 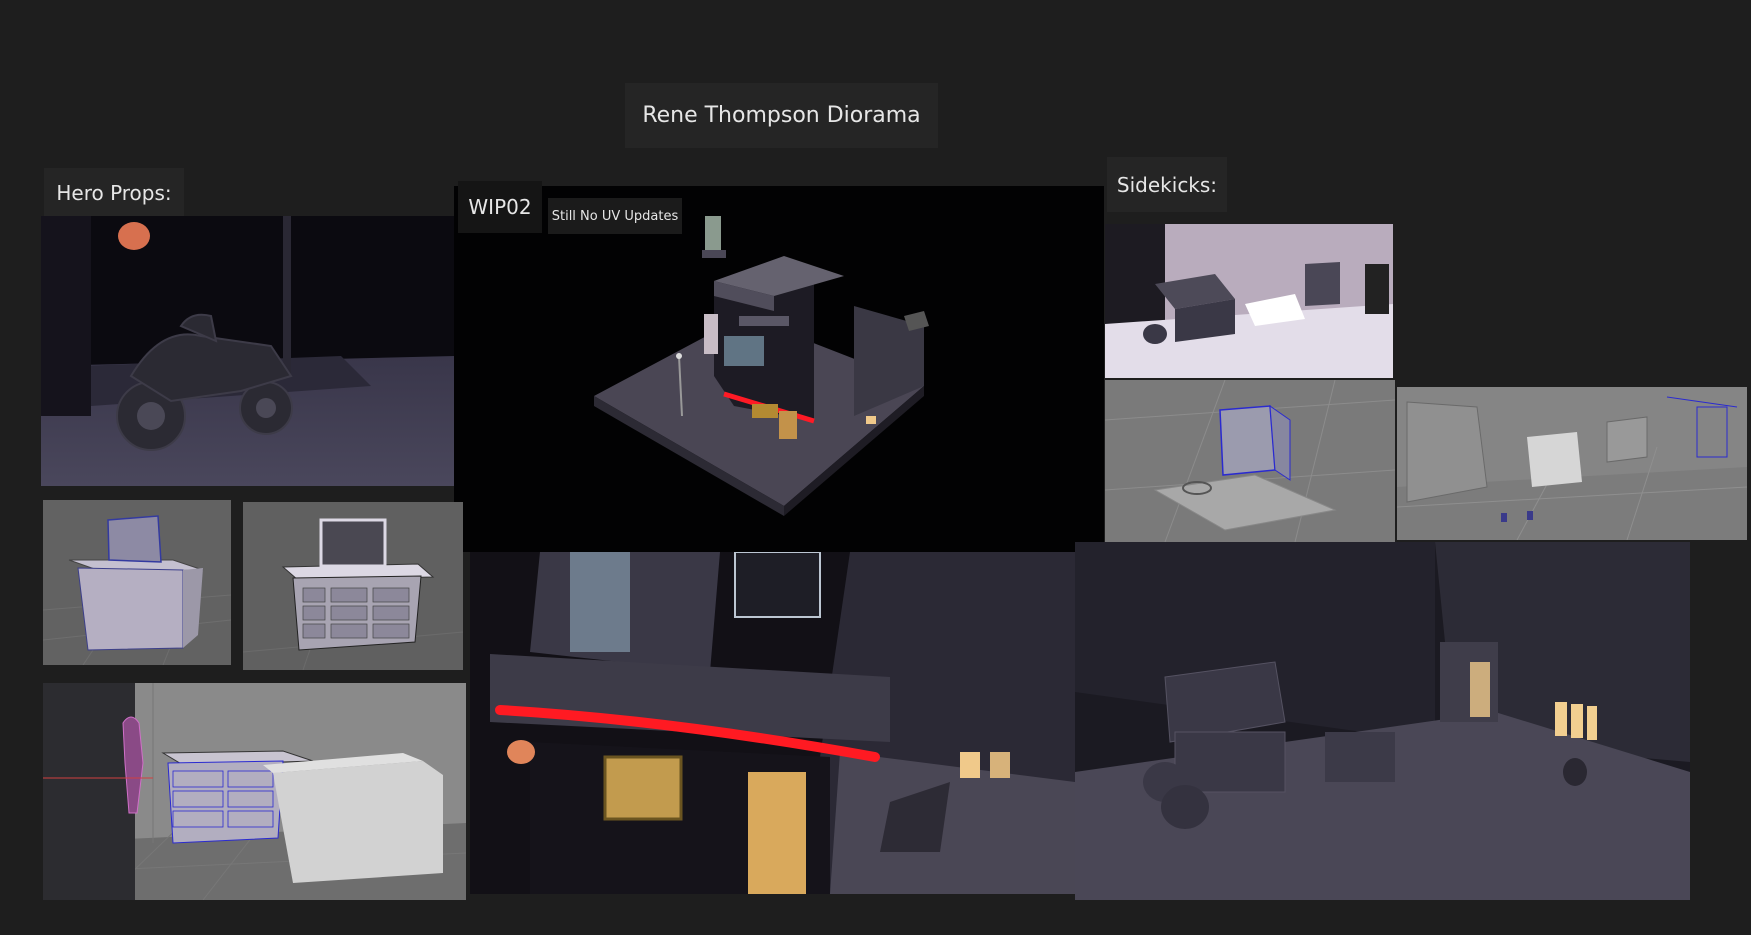 What do you see at coordinates (779, 369) in the screenshot?
I see `wip-diorama-render` at bounding box center [779, 369].